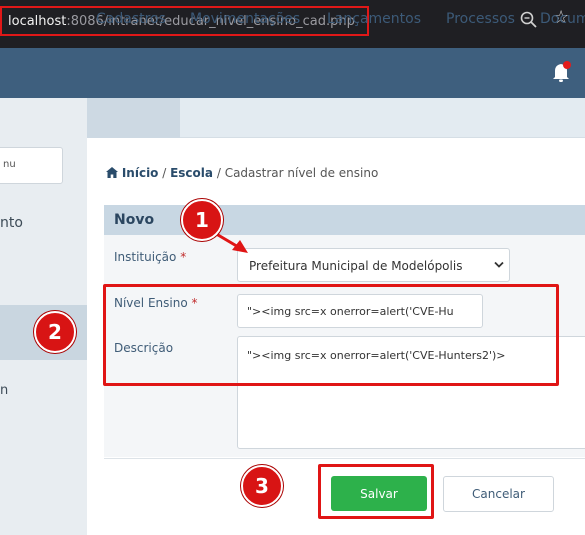  I want to click on zoom-icon, so click(529, 20).